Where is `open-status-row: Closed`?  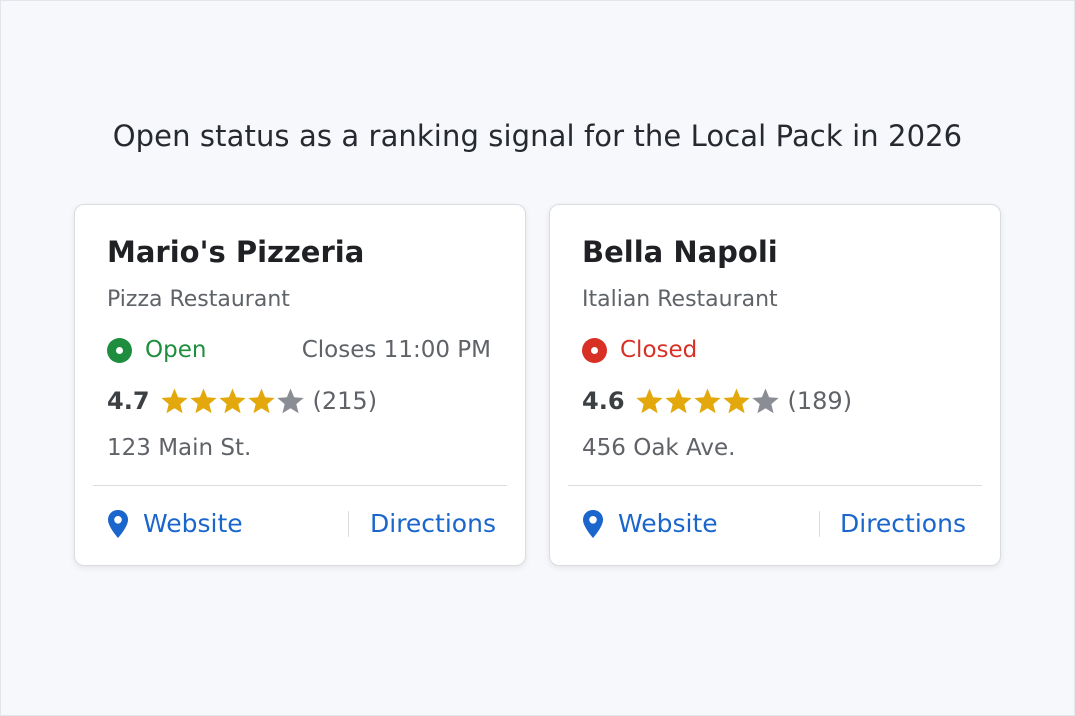 open-status-row: Closed is located at coordinates (779, 350).